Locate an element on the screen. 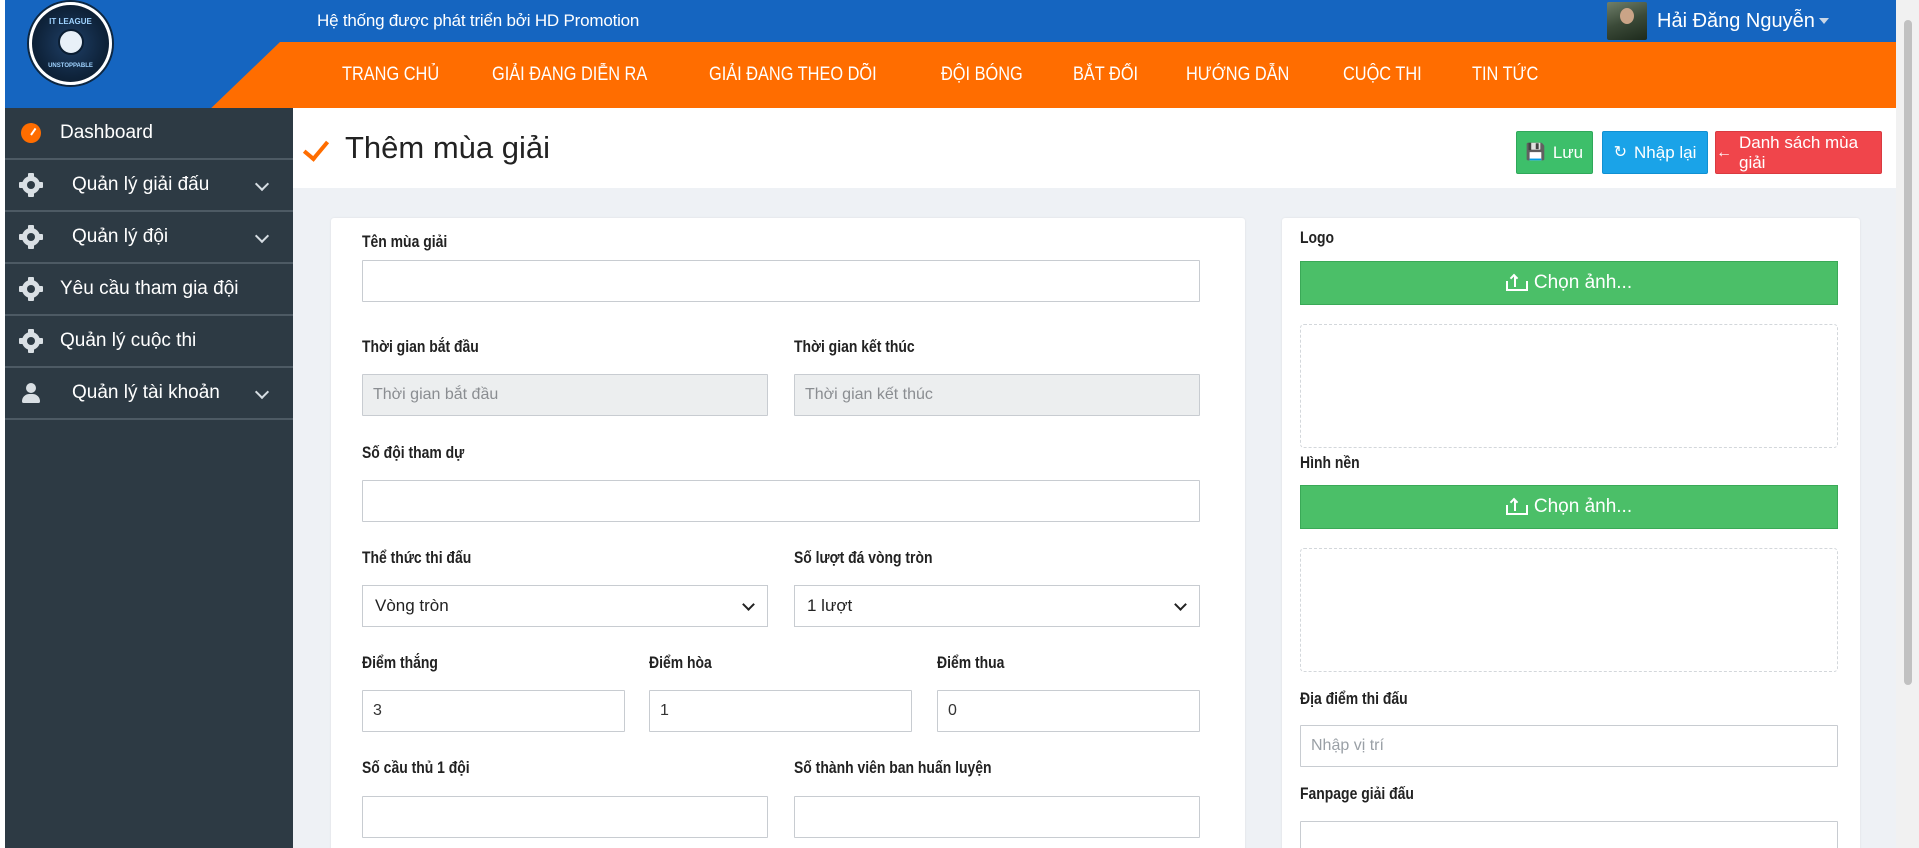  logo-preview-area is located at coordinates (1569, 386).